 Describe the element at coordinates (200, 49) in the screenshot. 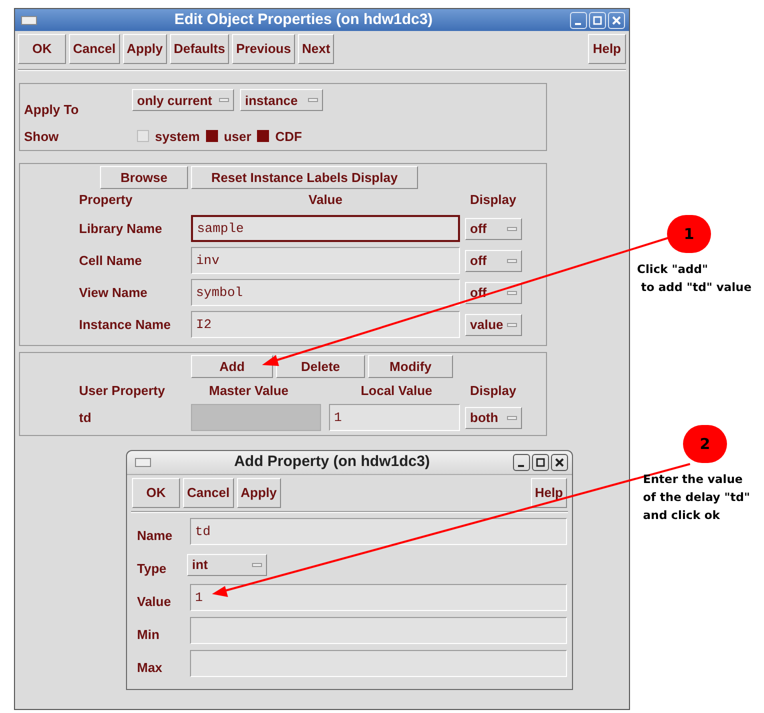

I see `toolbar-button: Defaults` at that location.